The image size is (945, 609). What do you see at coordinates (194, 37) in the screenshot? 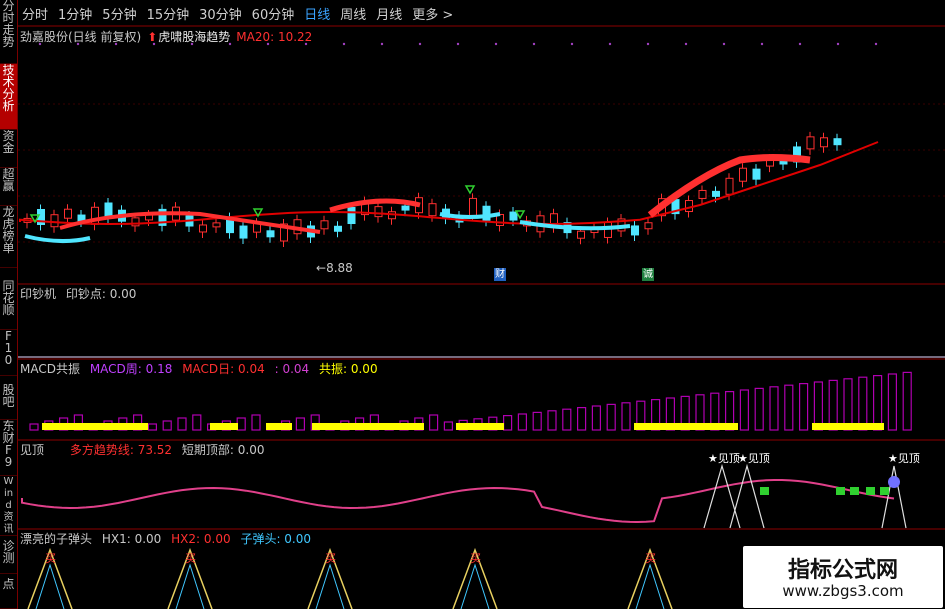
I see `indicator-name: 虎啸股海趋势` at bounding box center [194, 37].